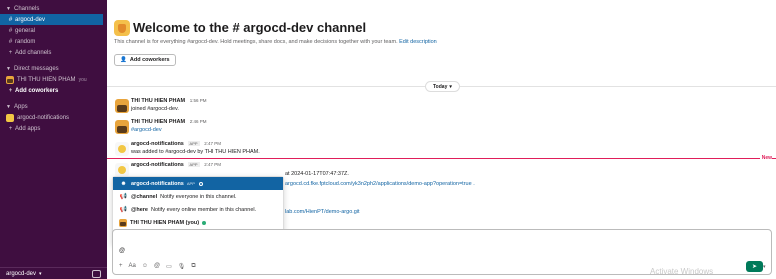 This screenshot has height=279, width=776. Describe the element at coordinates (765, 158) in the screenshot. I see `new-label: New` at that location.